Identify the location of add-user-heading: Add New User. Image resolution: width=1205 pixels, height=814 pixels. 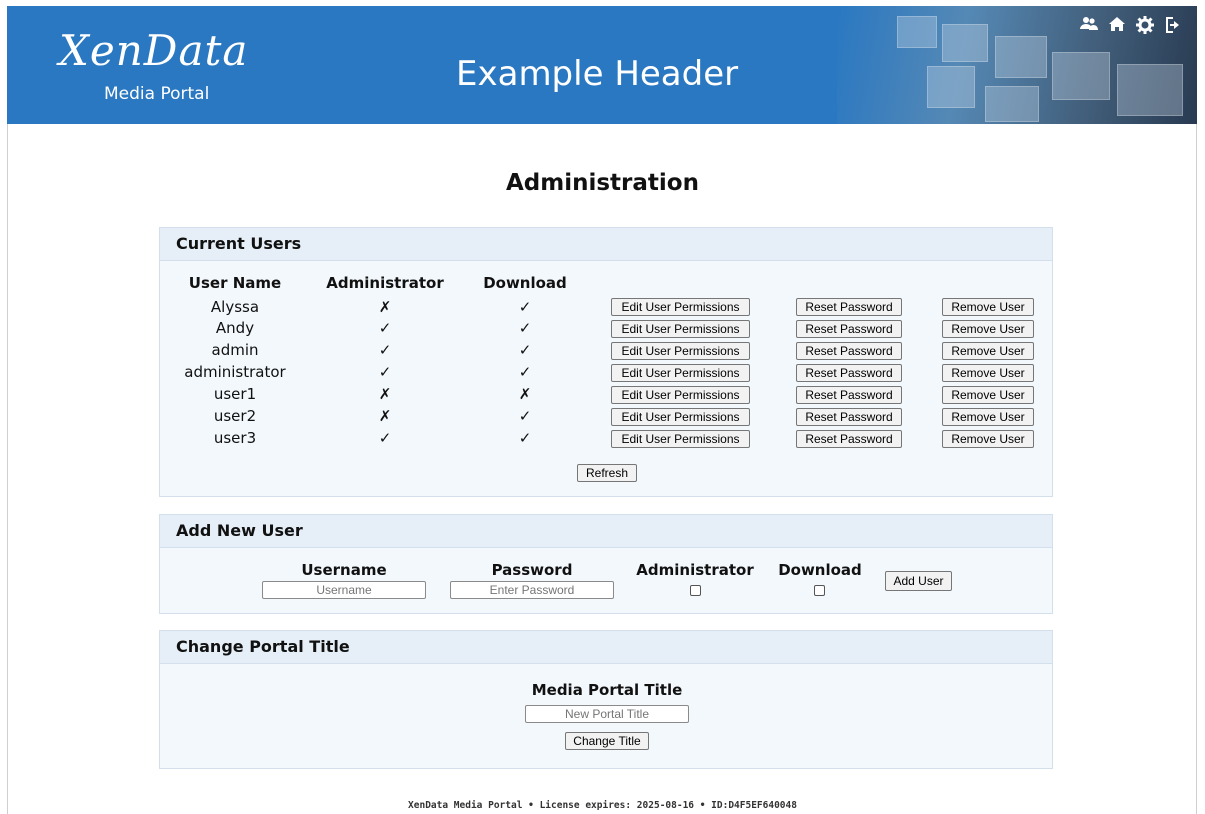
(606, 531).